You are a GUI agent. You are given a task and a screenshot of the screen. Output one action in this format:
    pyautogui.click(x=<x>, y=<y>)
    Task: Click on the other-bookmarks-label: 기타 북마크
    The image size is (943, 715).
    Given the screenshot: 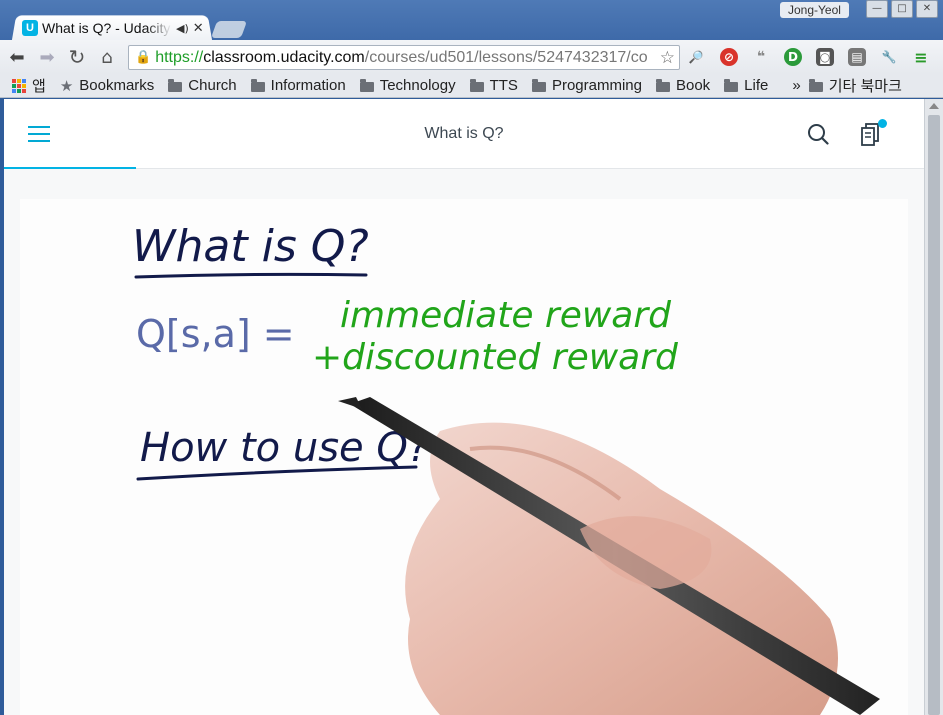 What is the action you would take?
    pyautogui.click(x=865, y=86)
    